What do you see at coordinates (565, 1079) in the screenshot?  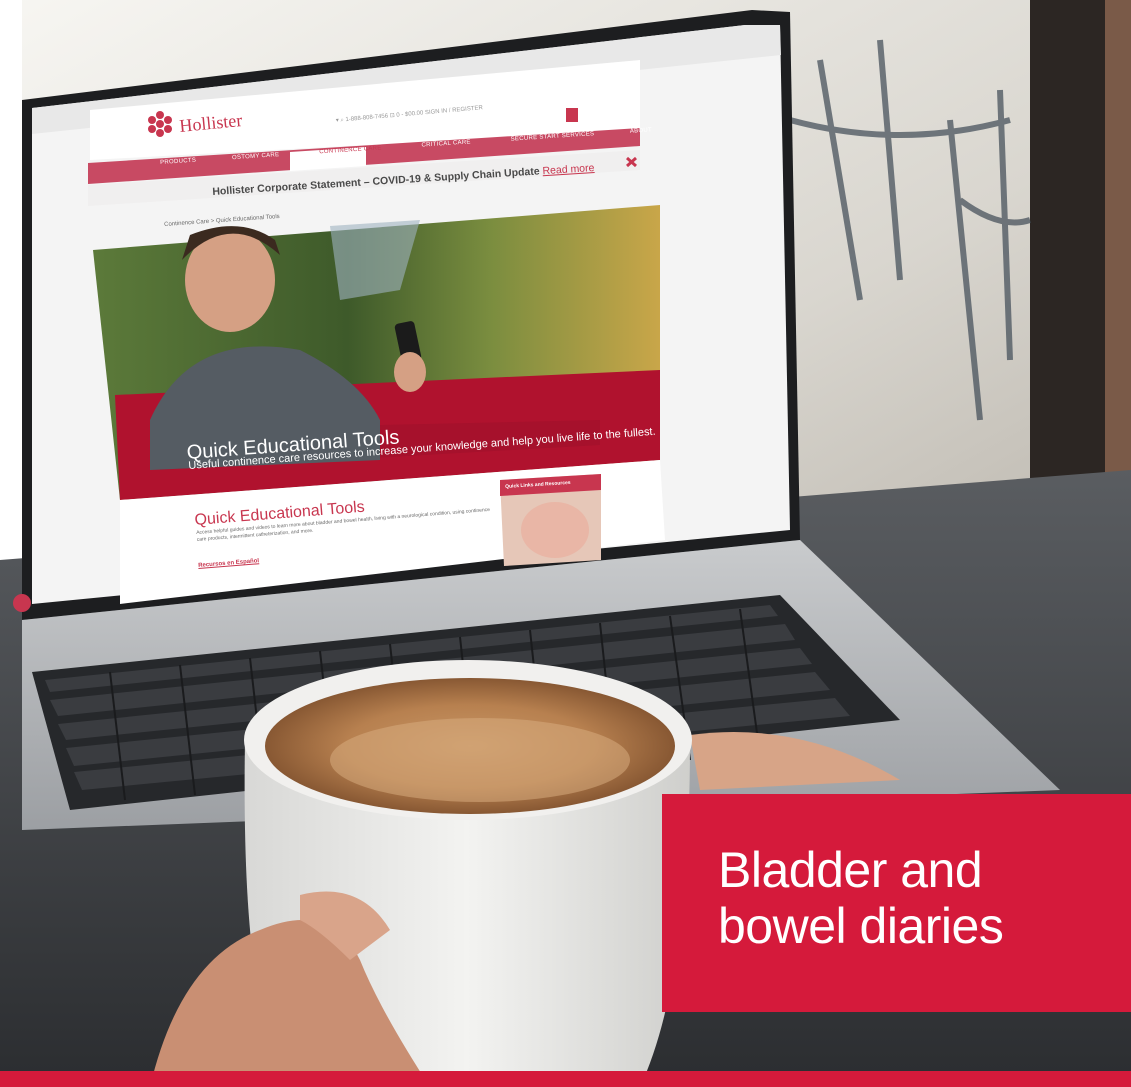 I see `bottom-accent-bar` at bounding box center [565, 1079].